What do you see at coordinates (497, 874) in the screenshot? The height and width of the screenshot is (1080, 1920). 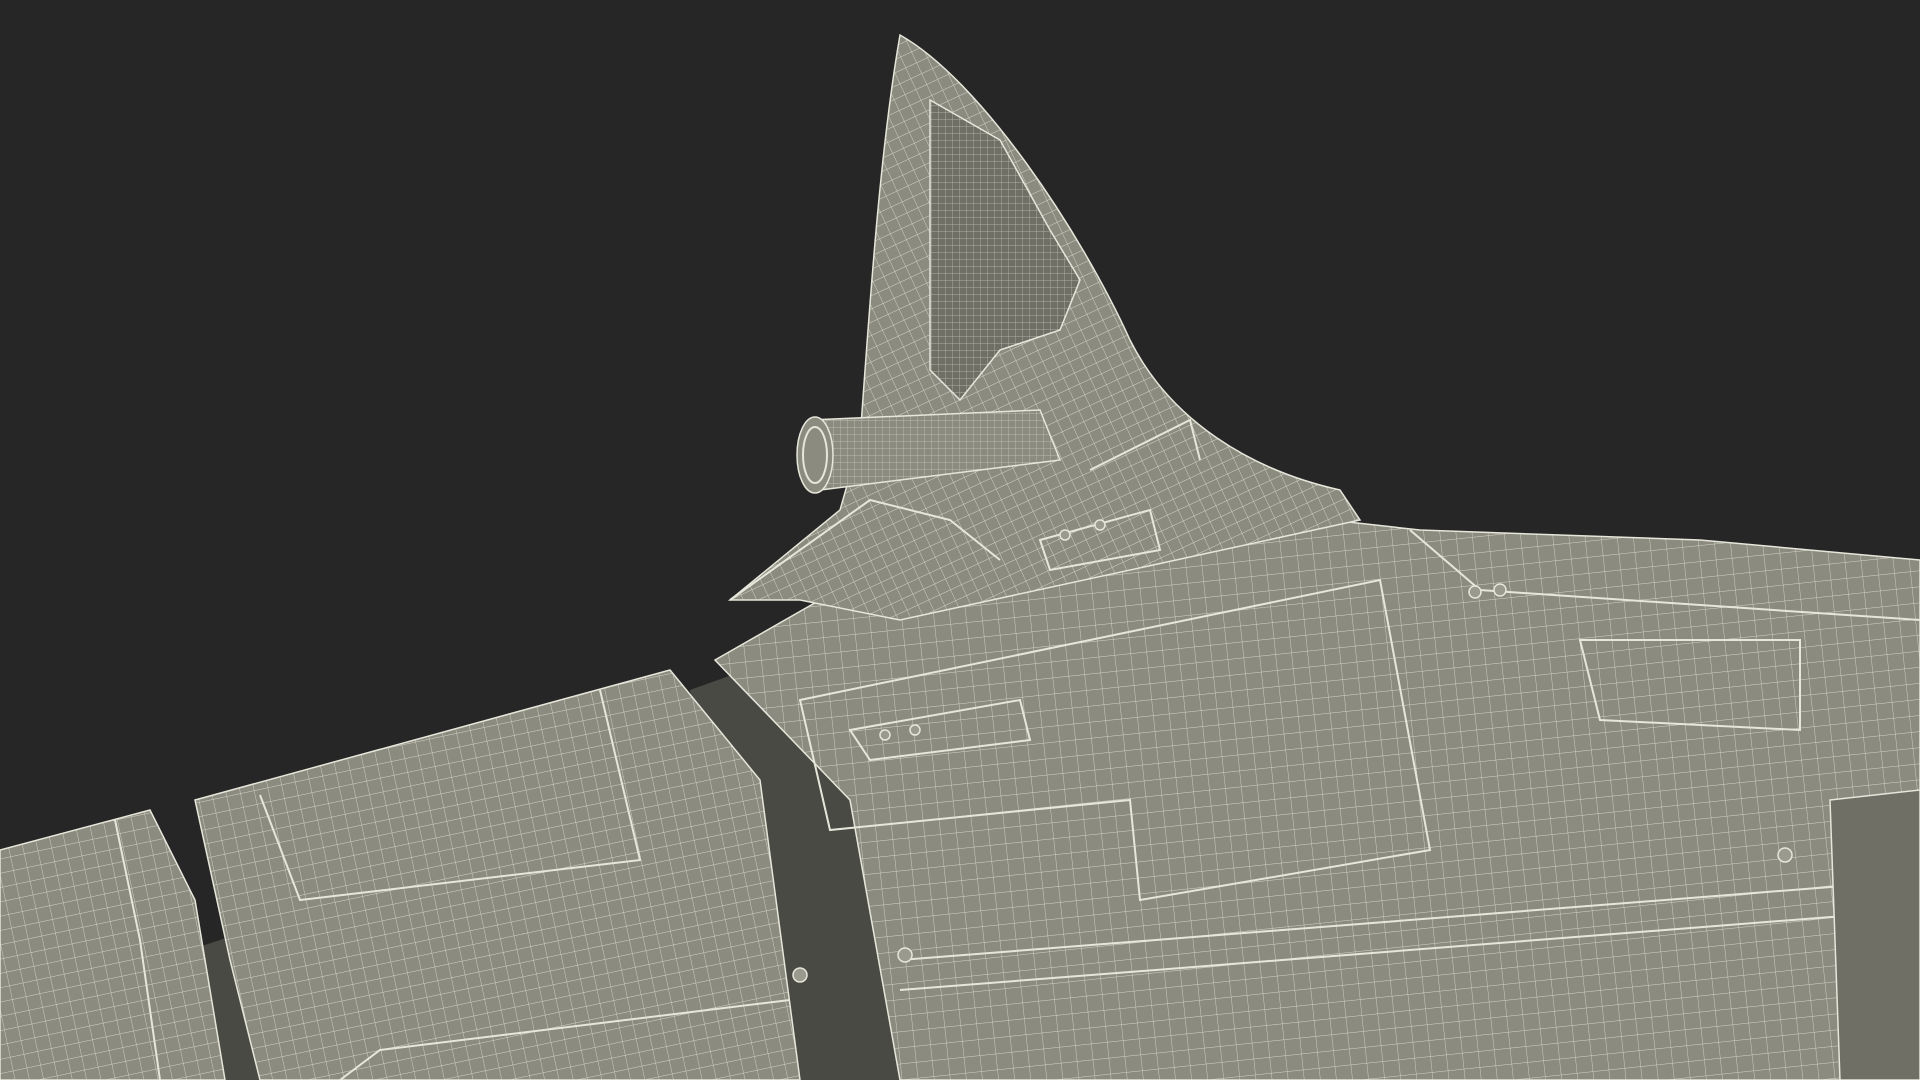 I see `middle-armor-plate` at bounding box center [497, 874].